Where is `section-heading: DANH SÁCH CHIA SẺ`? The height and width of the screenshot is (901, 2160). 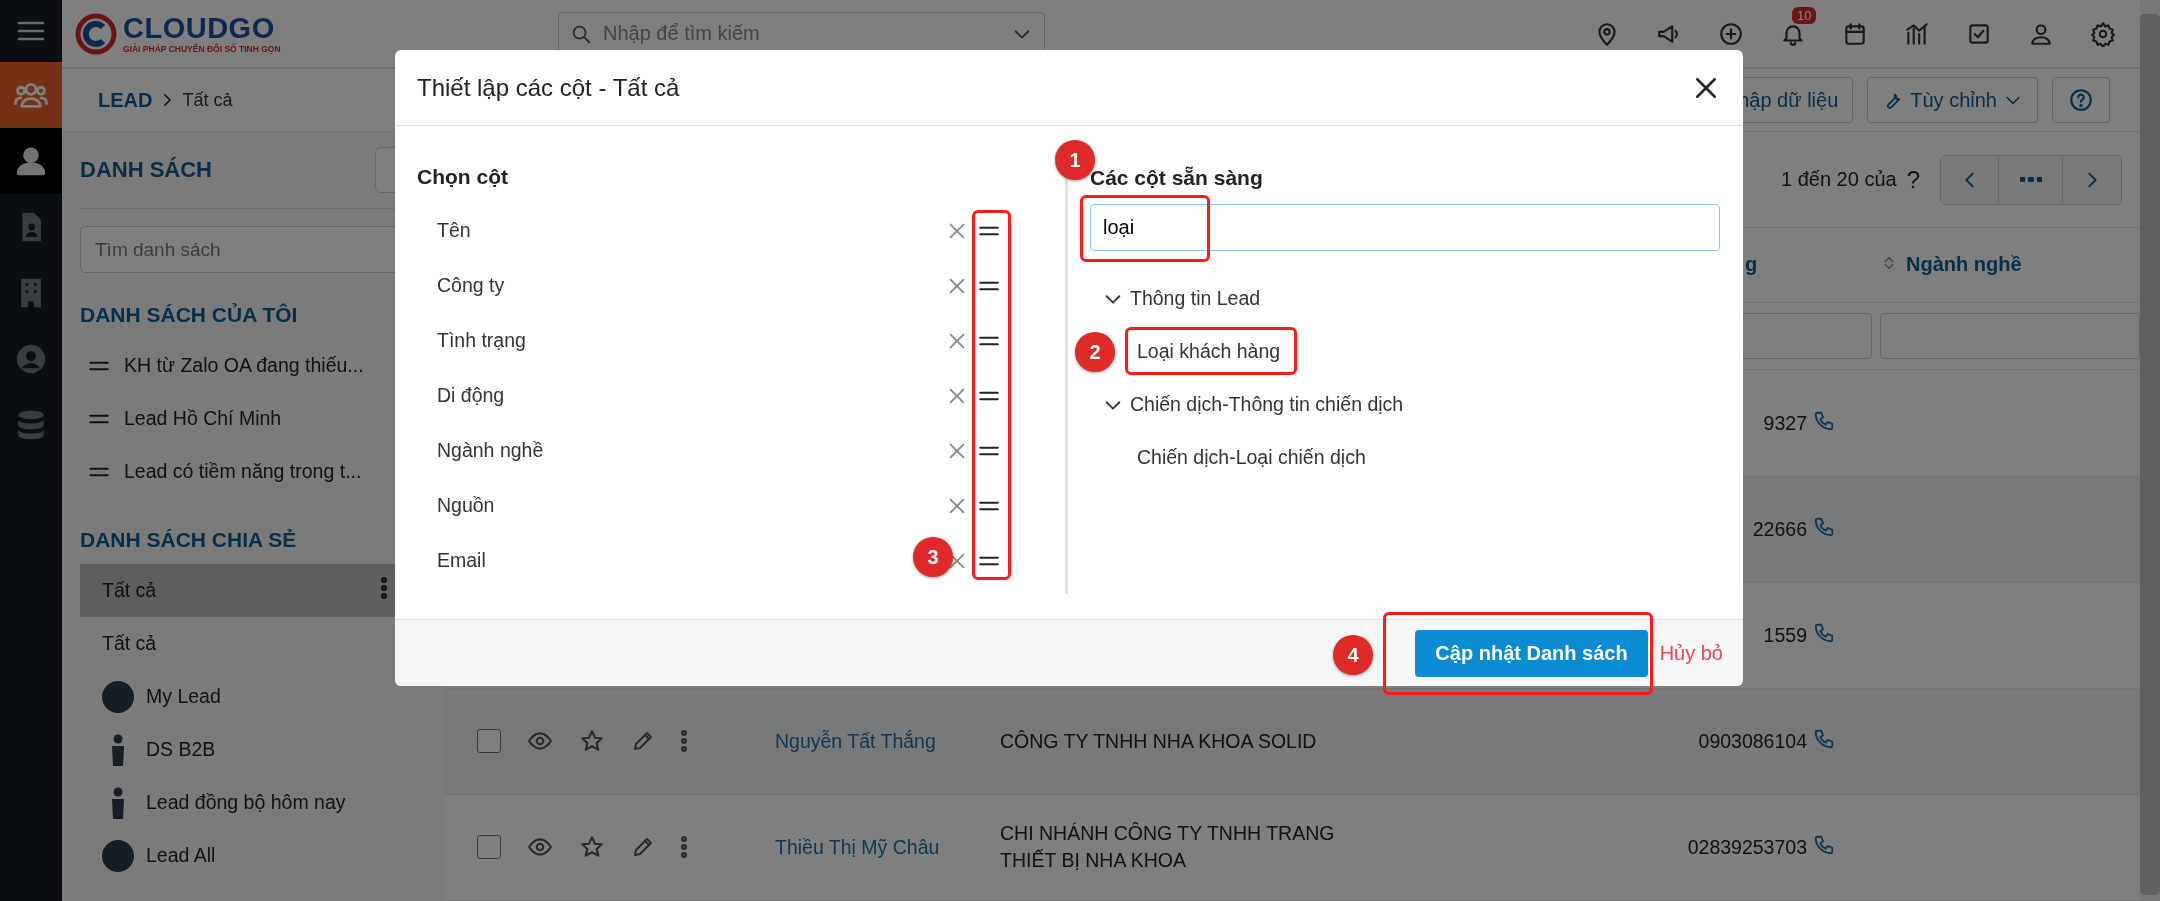 section-heading: DANH SÁCH CHIA SẺ is located at coordinates (189, 540).